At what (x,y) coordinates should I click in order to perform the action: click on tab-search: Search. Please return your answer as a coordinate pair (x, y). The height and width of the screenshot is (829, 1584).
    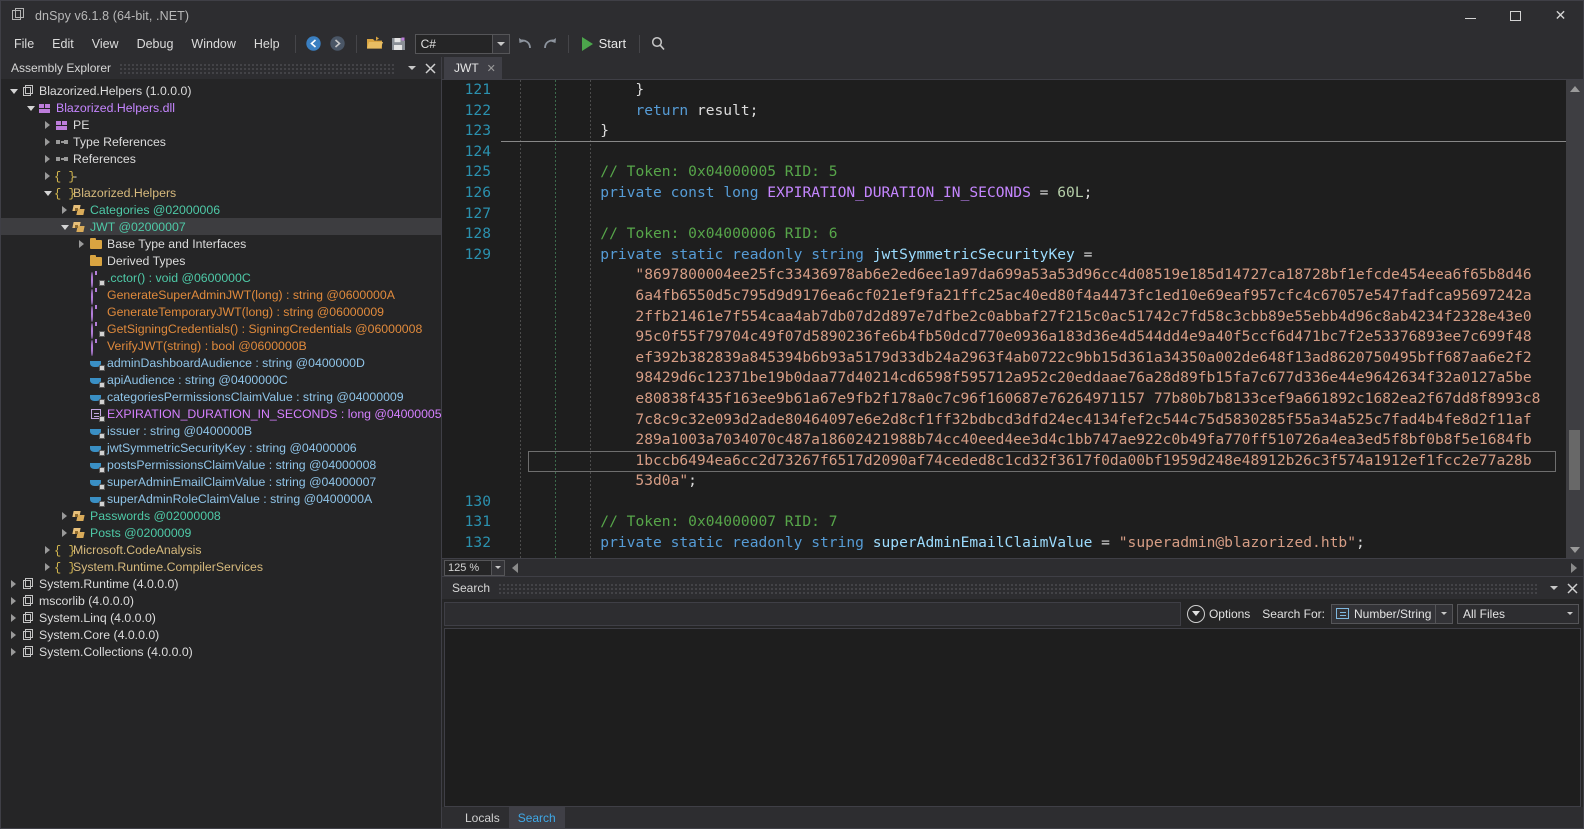
    Looking at the image, I should click on (536, 817).